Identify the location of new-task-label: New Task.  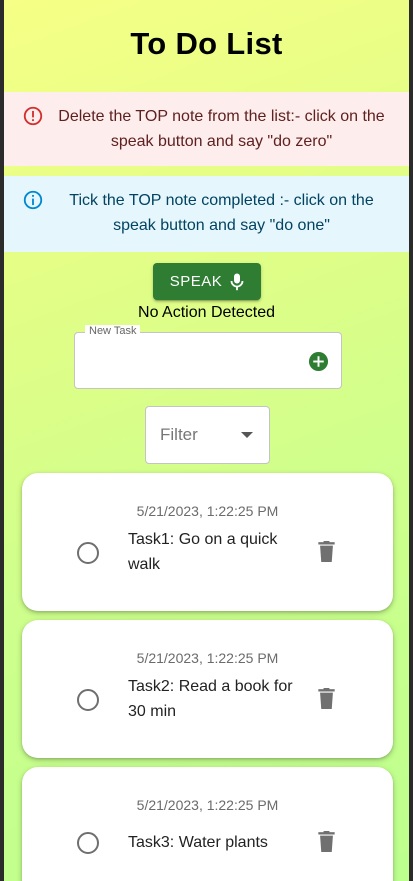
(113, 331).